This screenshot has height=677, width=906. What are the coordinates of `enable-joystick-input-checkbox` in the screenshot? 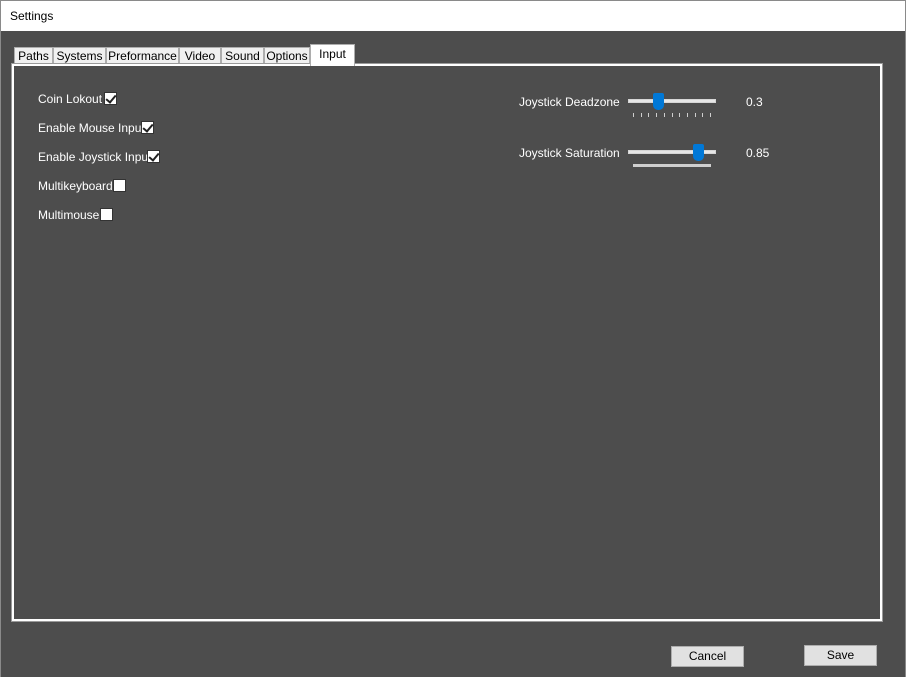 It's located at (153, 156).